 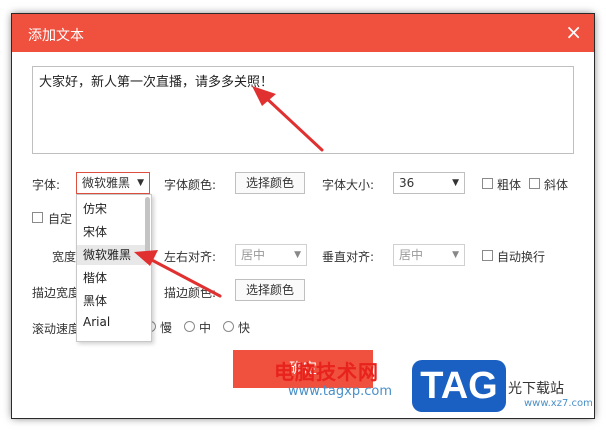 I want to click on watermark-site-name: 电脑技术网, so click(x=326, y=372).